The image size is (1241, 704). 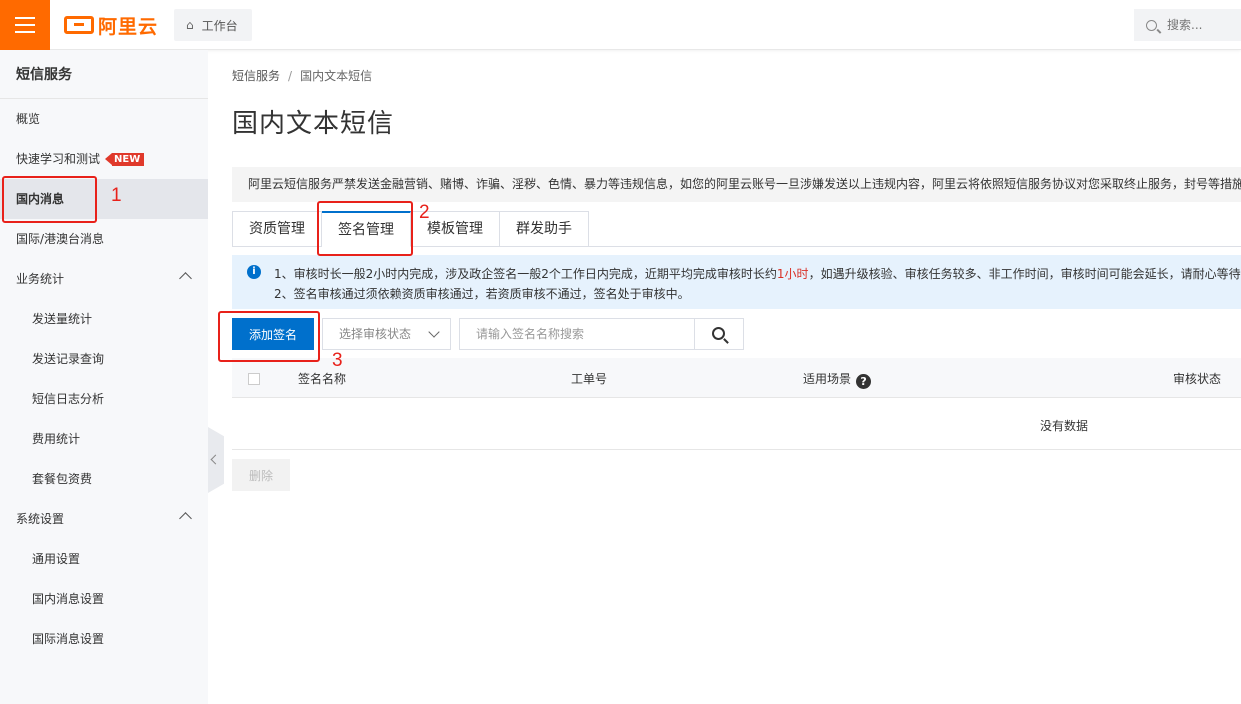 I want to click on tab-signature: 签名管理, so click(x=366, y=229).